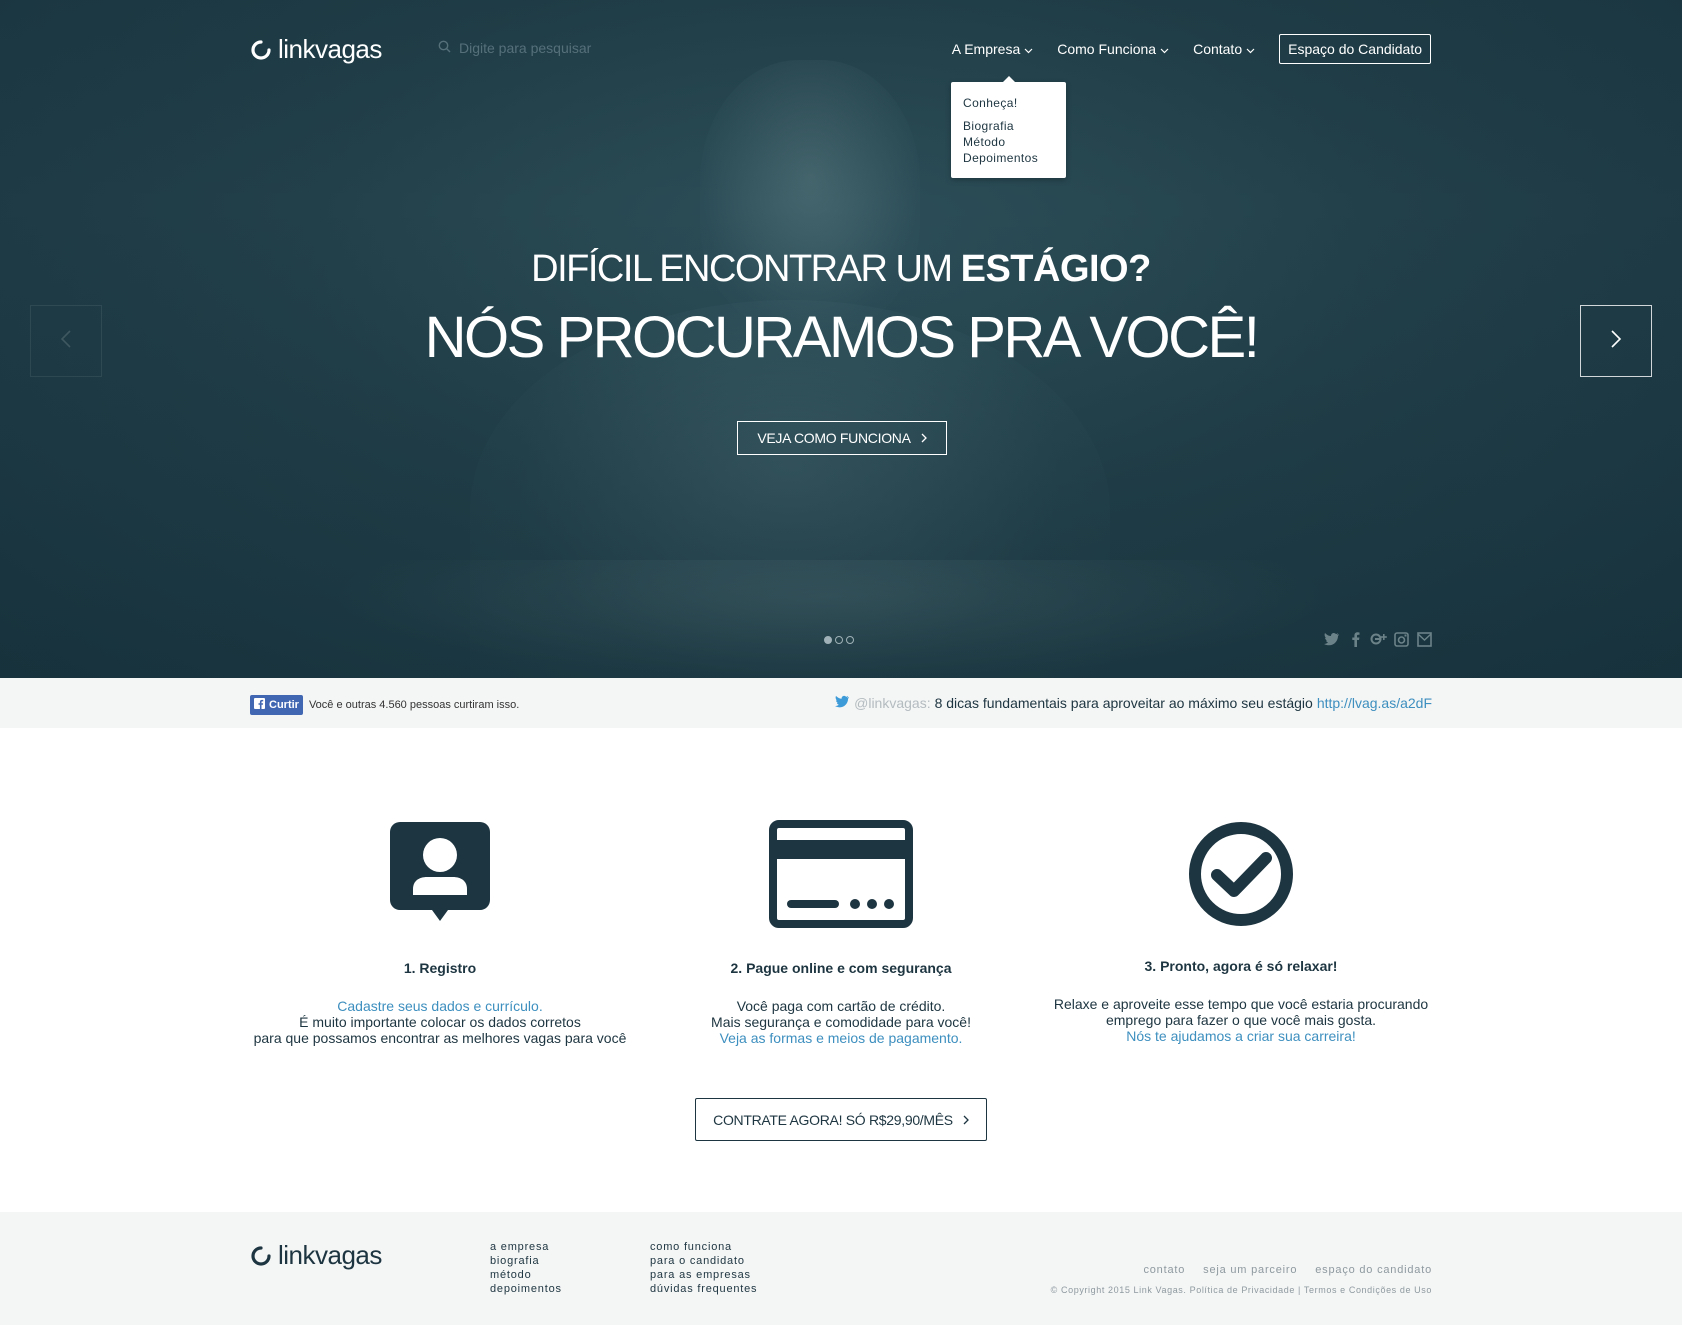  Describe the element at coordinates (986, 49) in the screenshot. I see `nav-item-label: A Empresa` at that location.